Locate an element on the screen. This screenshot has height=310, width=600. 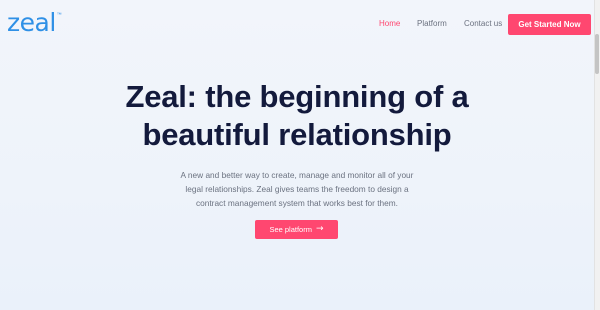
logo-text: zeal is located at coordinates (31, 22).